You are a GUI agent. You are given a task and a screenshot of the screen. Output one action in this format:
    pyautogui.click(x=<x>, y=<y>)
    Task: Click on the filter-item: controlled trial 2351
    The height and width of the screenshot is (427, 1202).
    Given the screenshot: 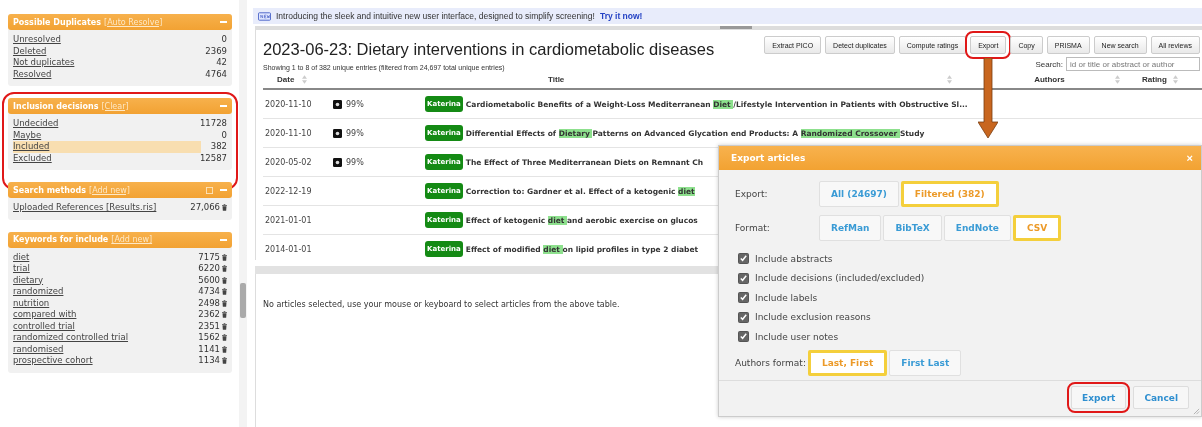 What is the action you would take?
    pyautogui.click(x=120, y=326)
    